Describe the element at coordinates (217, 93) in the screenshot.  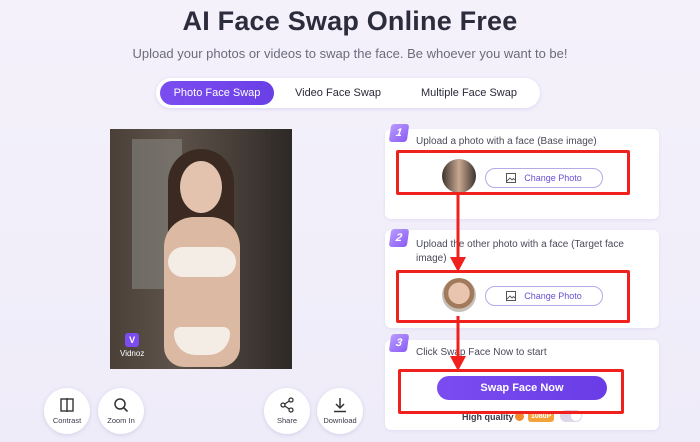
I see `tab-photo-face-swap: Photo Face Swap` at that location.